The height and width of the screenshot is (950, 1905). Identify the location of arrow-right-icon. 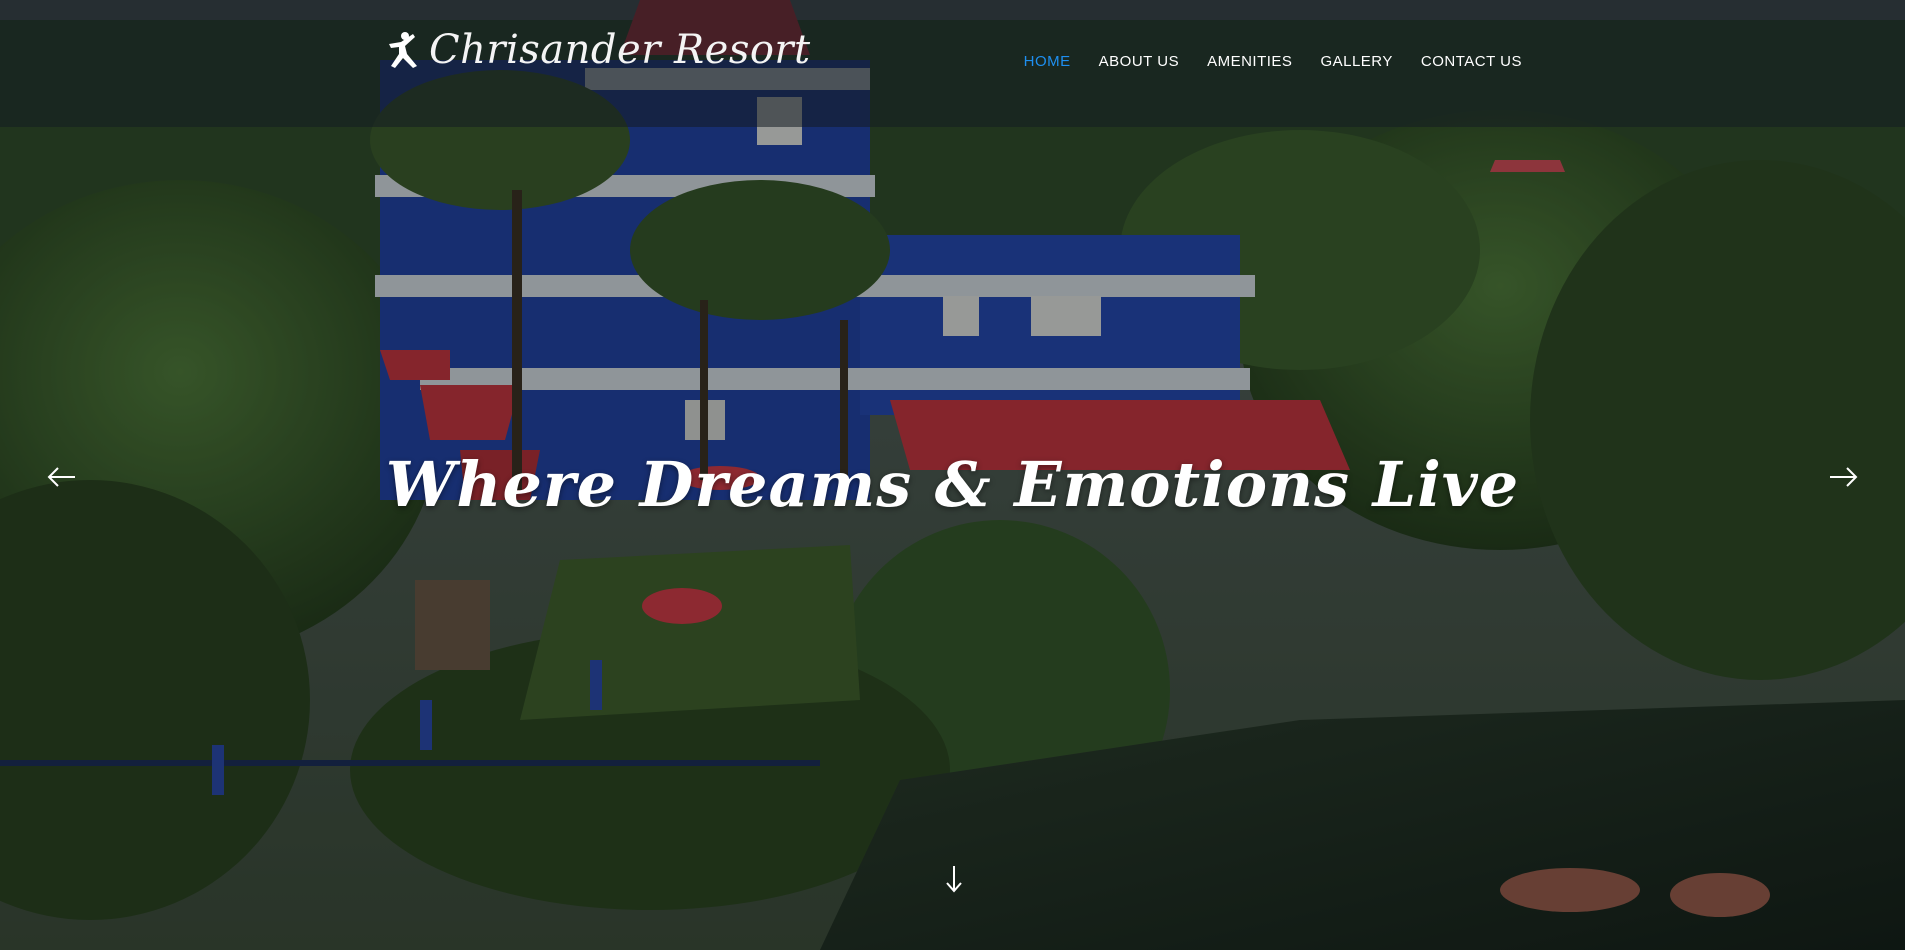
(1844, 477).